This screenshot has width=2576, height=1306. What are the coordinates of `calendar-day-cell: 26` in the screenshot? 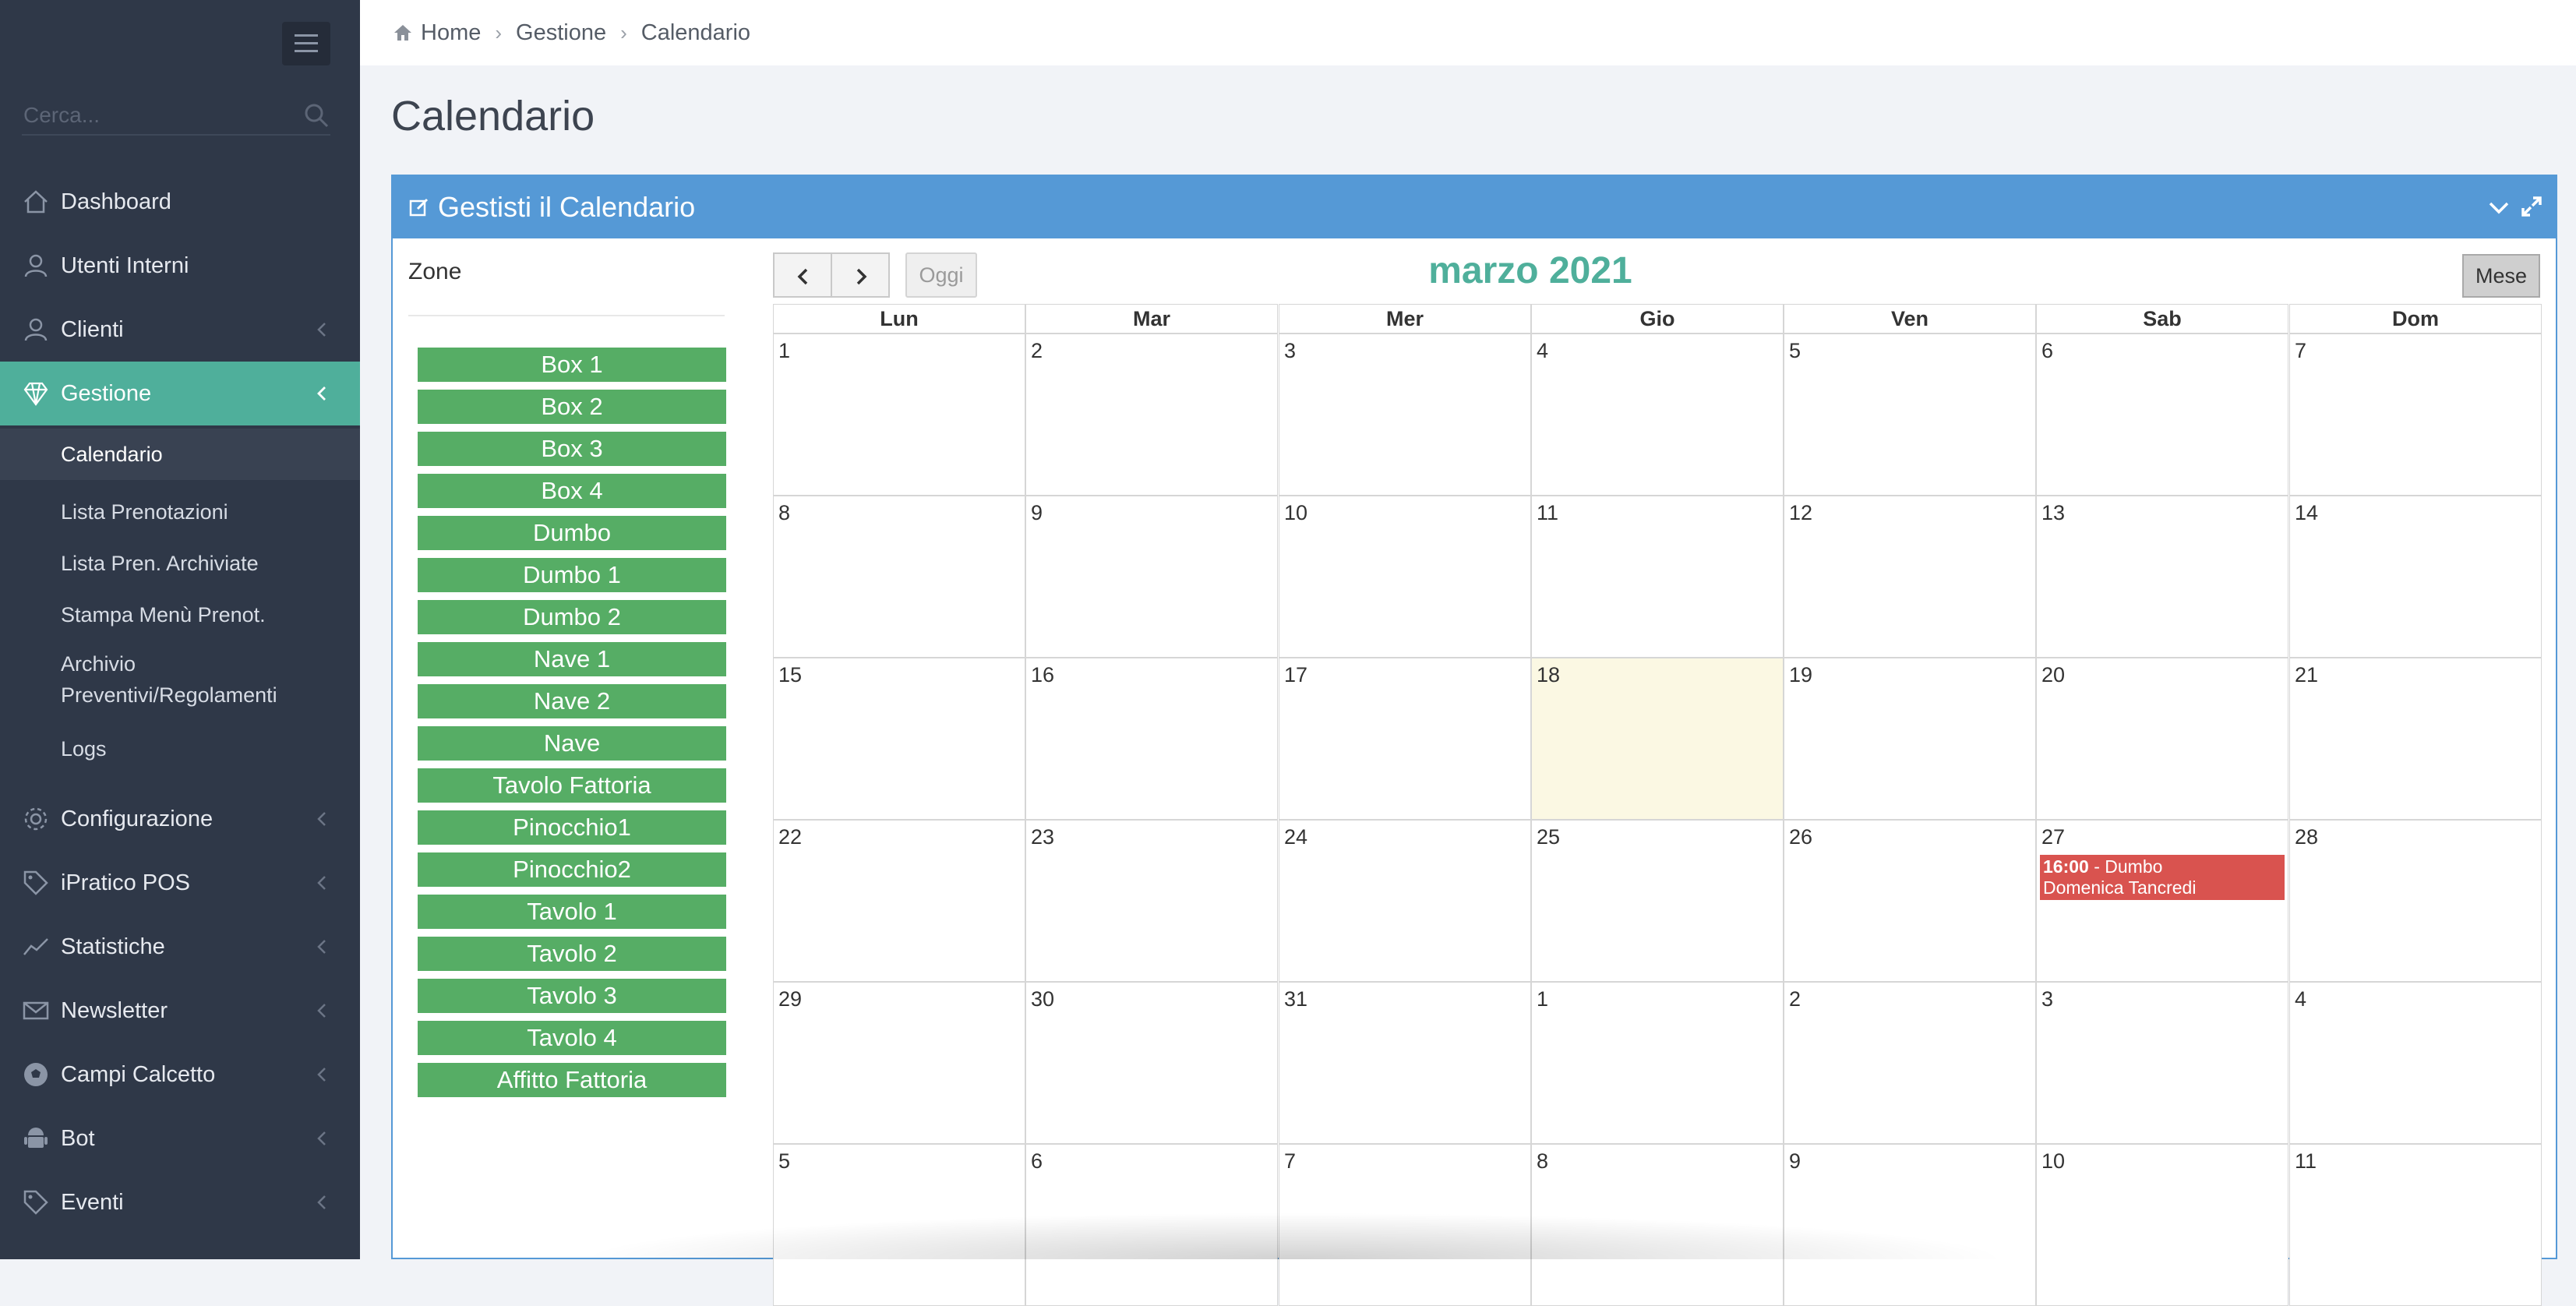 It's located at (1910, 901).